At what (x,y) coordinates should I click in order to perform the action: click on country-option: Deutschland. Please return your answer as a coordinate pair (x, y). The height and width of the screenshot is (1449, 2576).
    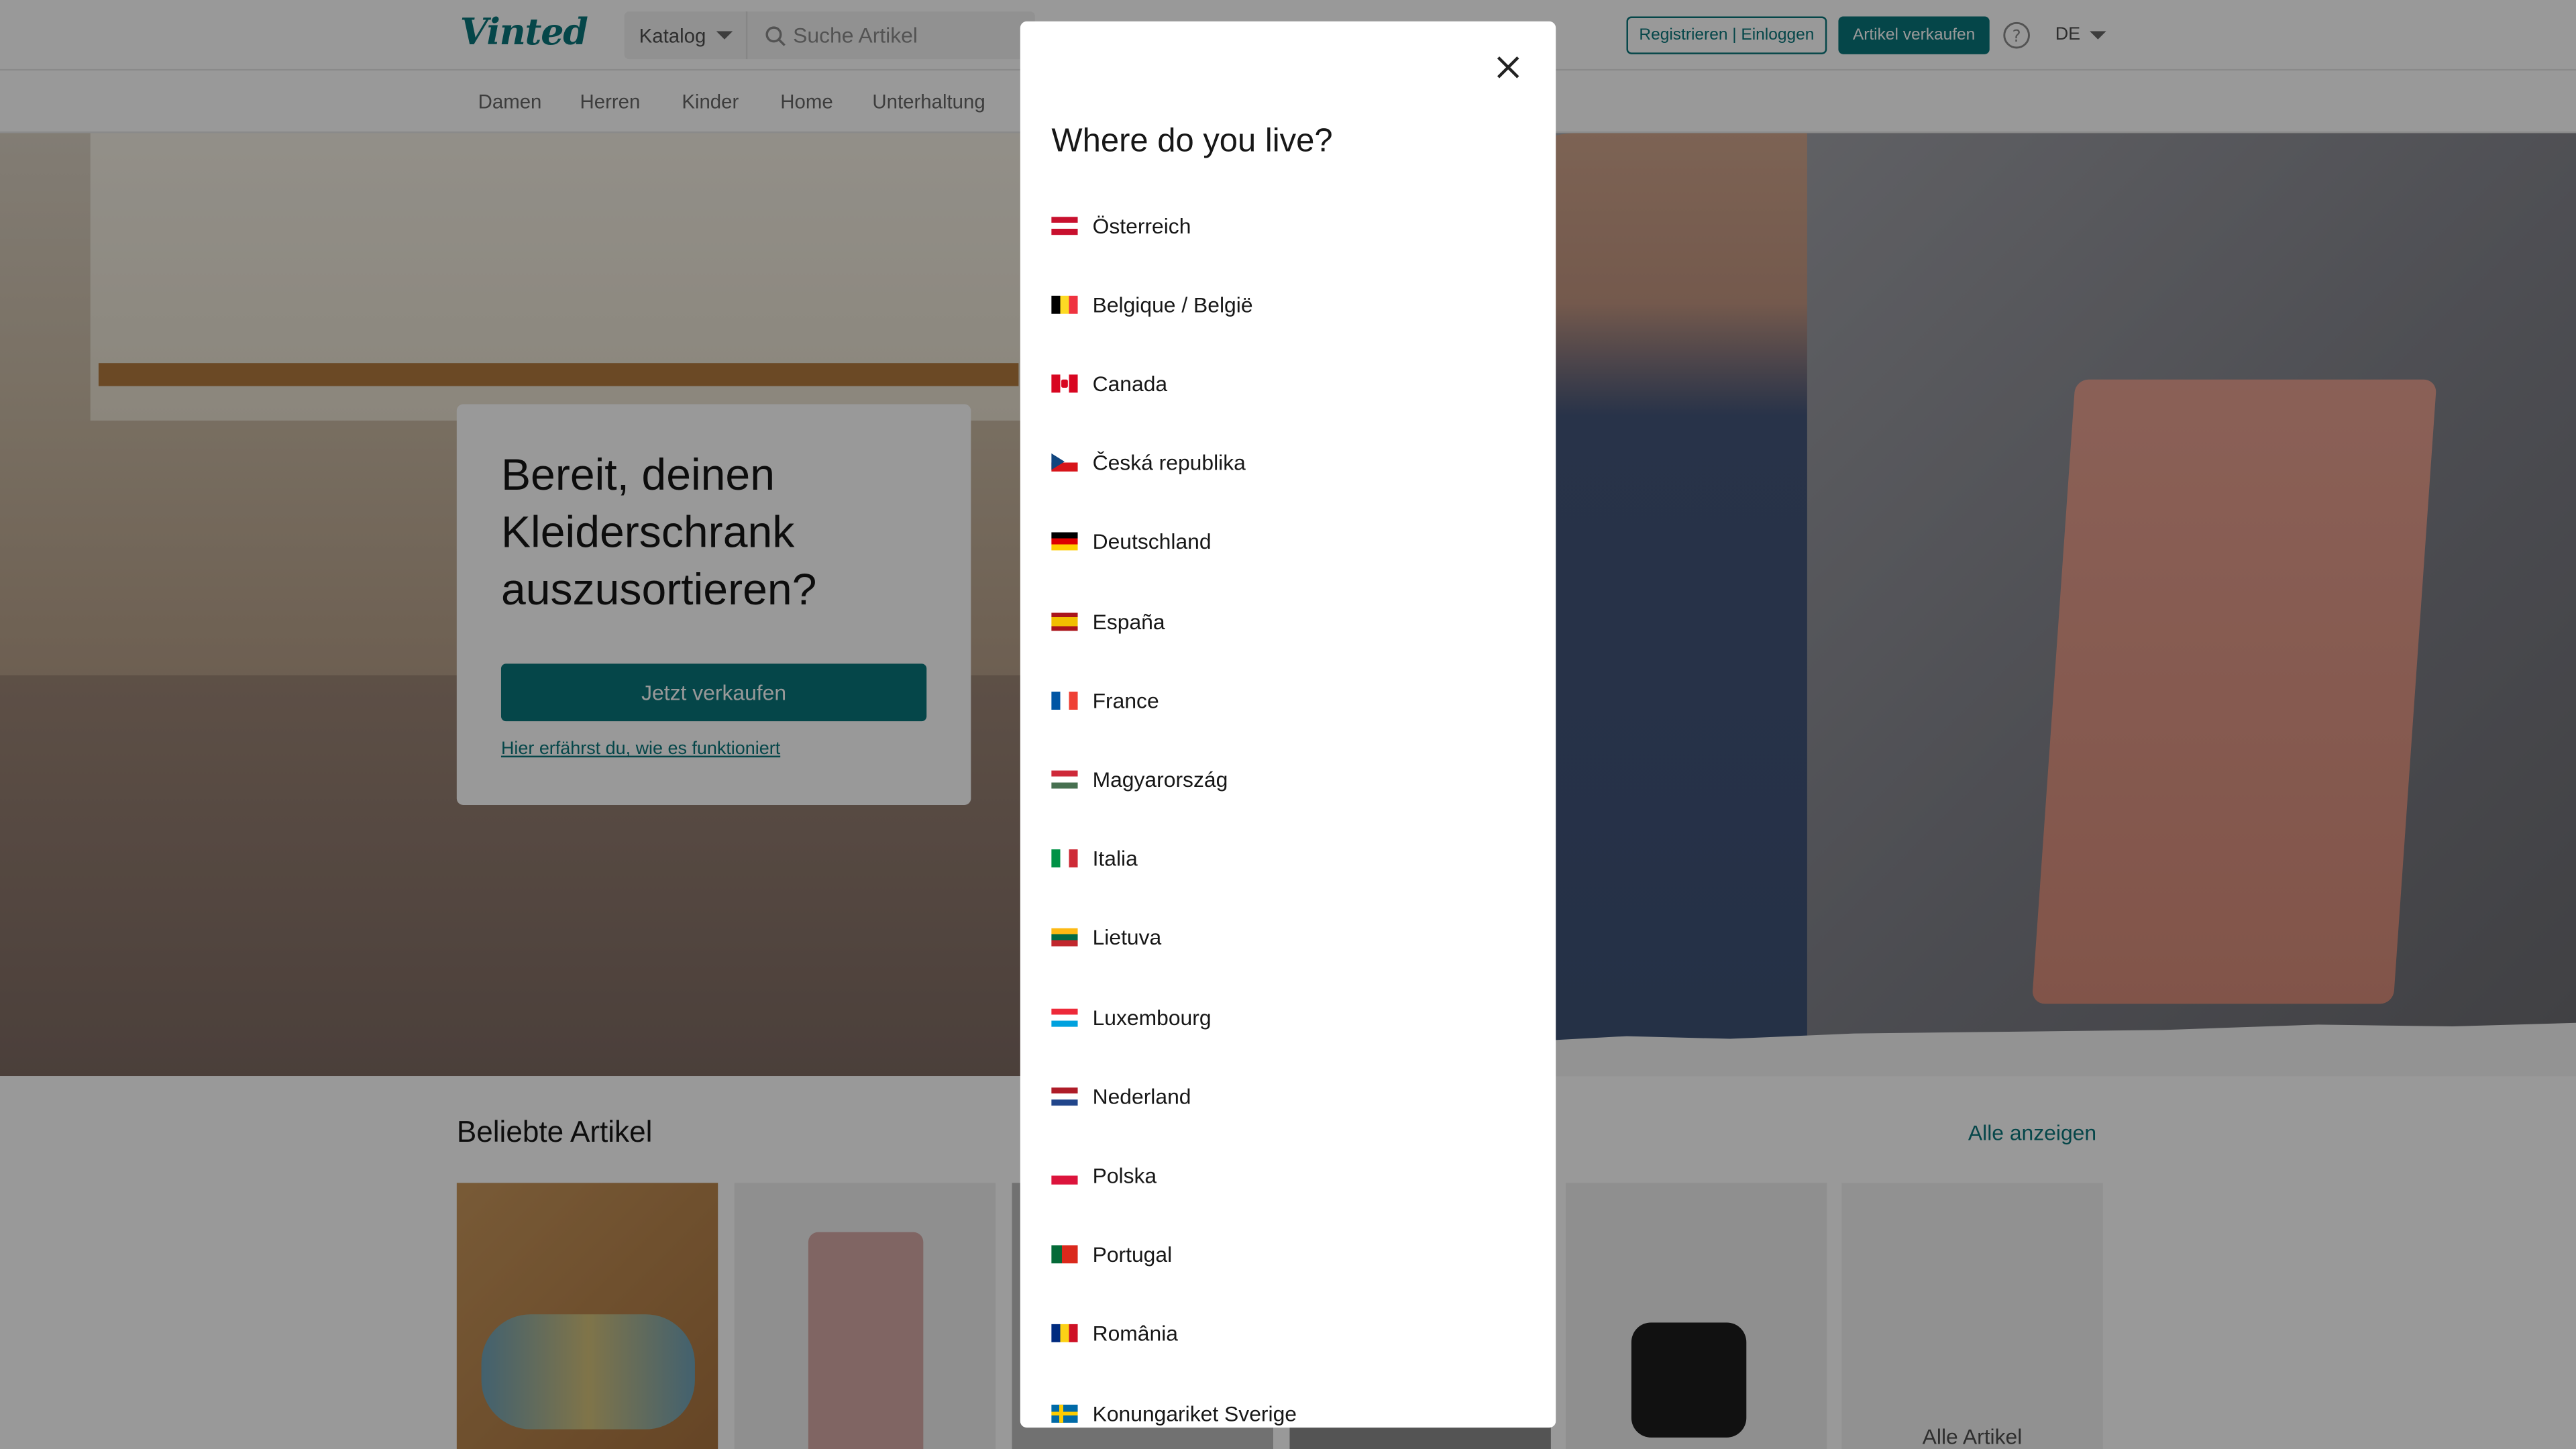
    Looking at the image, I should click on (1131, 542).